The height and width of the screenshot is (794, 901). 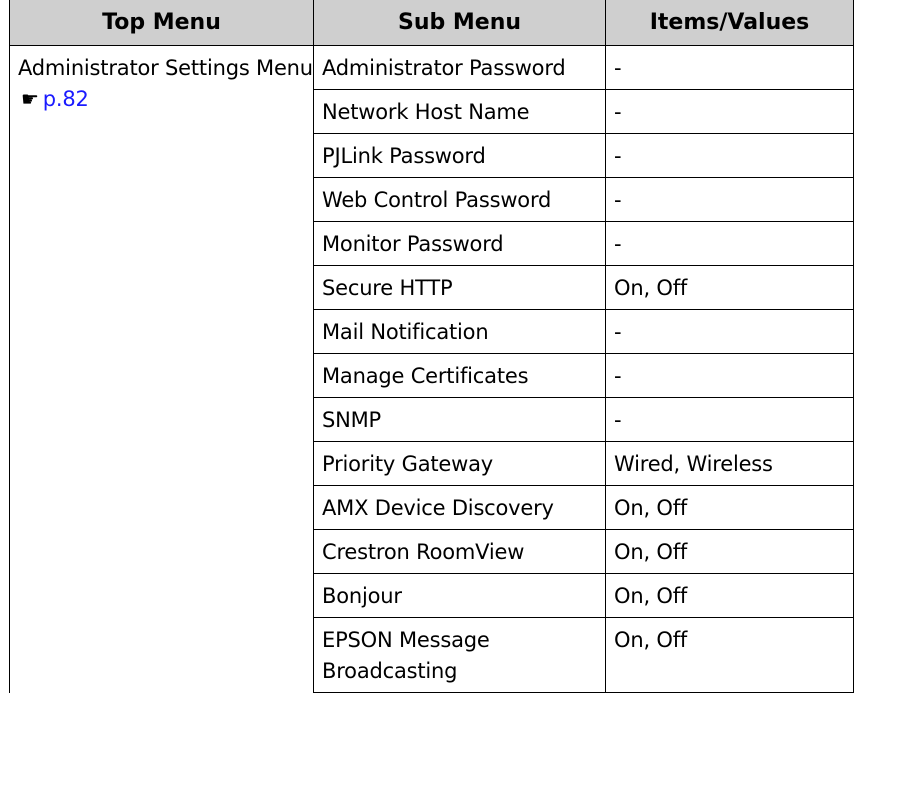 What do you see at coordinates (459, 507) in the screenshot?
I see `sub-menu-cell: AMX Device Discovery` at bounding box center [459, 507].